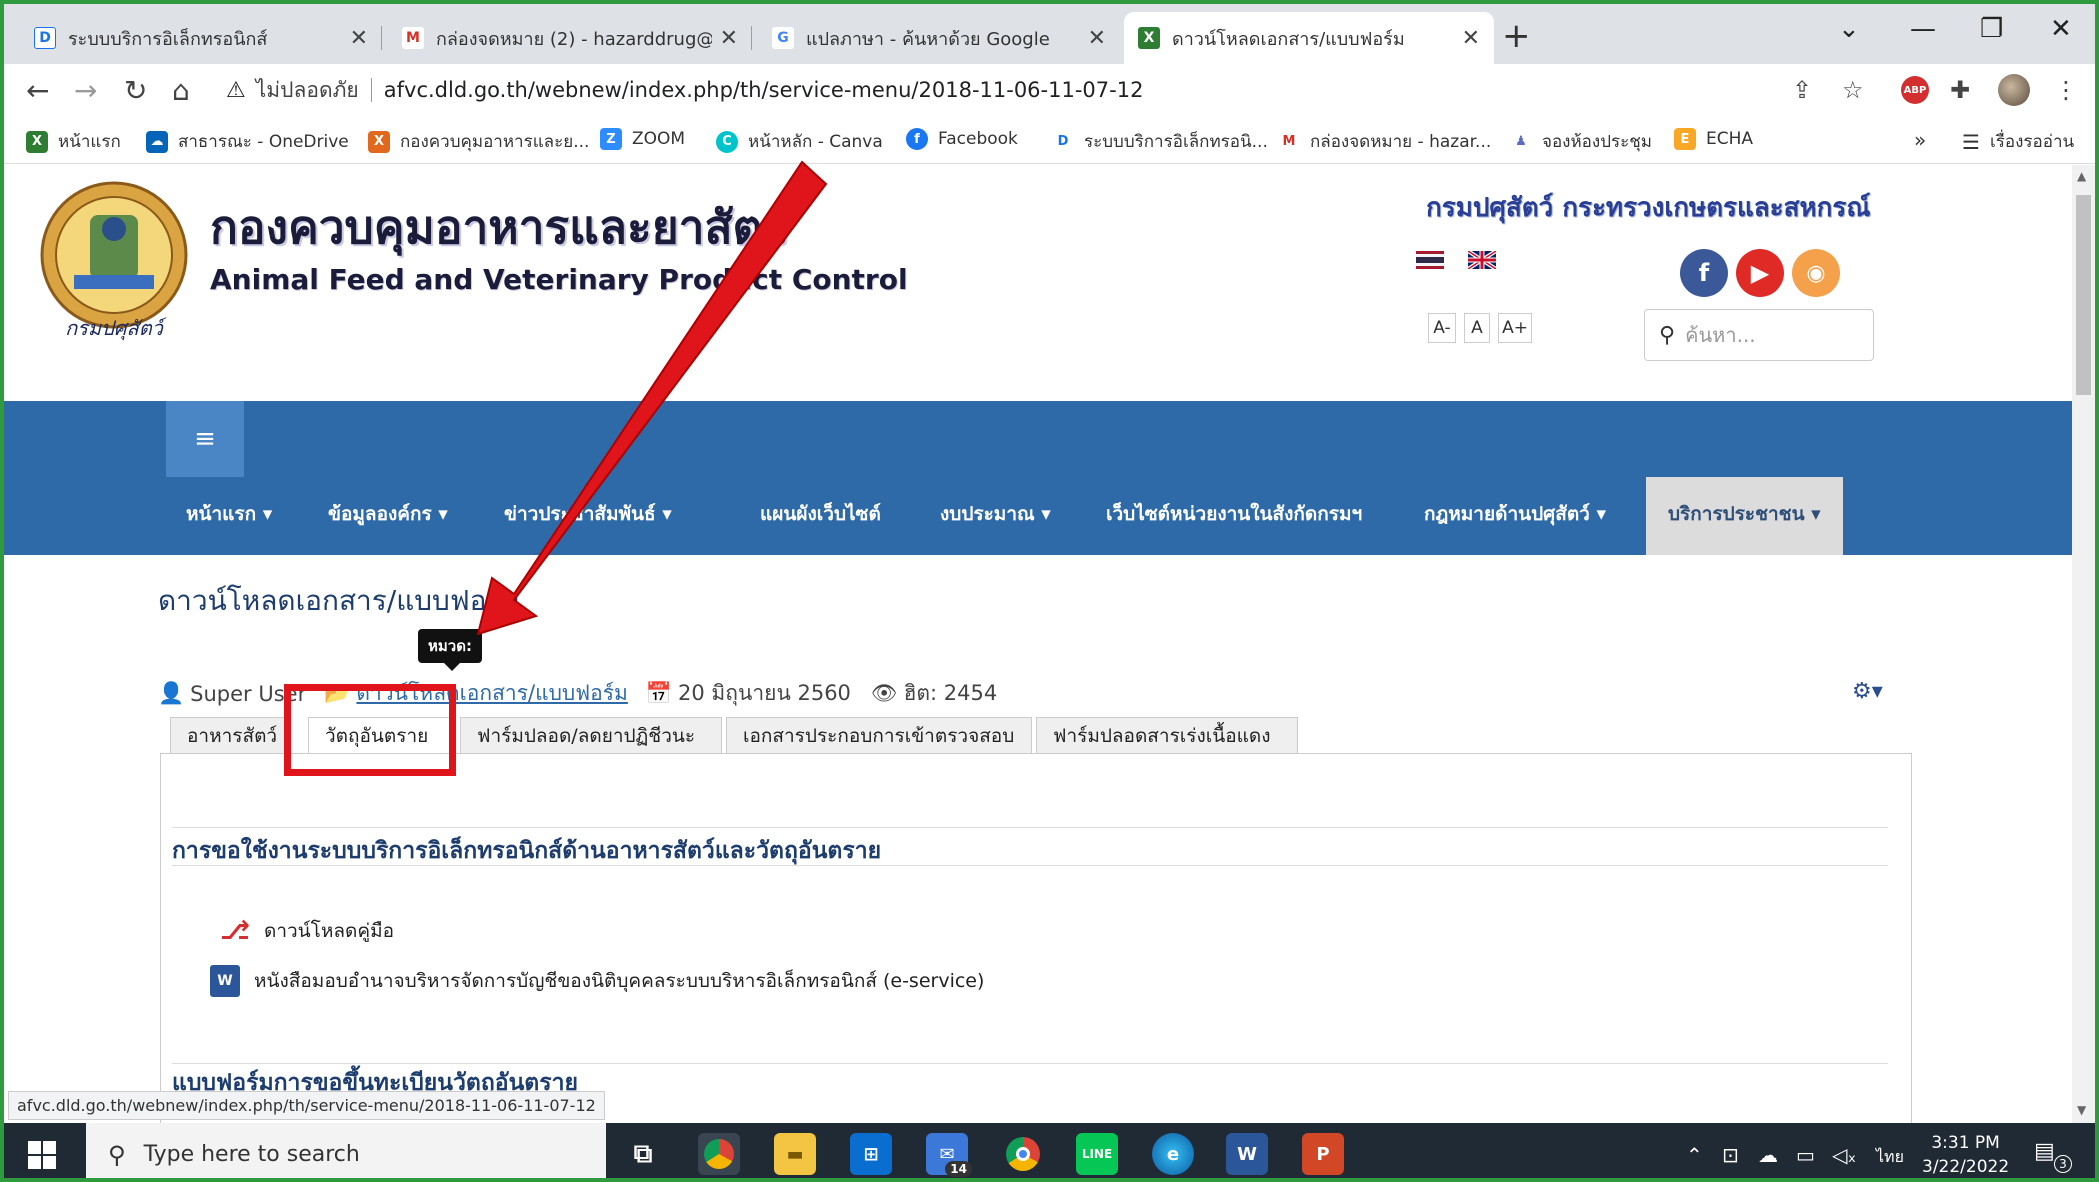 The height and width of the screenshot is (1182, 2099). Describe the element at coordinates (1323, 1154) in the screenshot. I see `powerpoint-icon: P` at that location.